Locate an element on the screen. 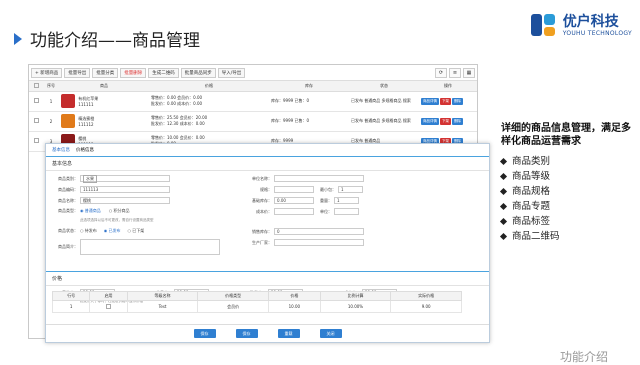  status-opt-label: 已发布 is located at coordinates (114, 230).